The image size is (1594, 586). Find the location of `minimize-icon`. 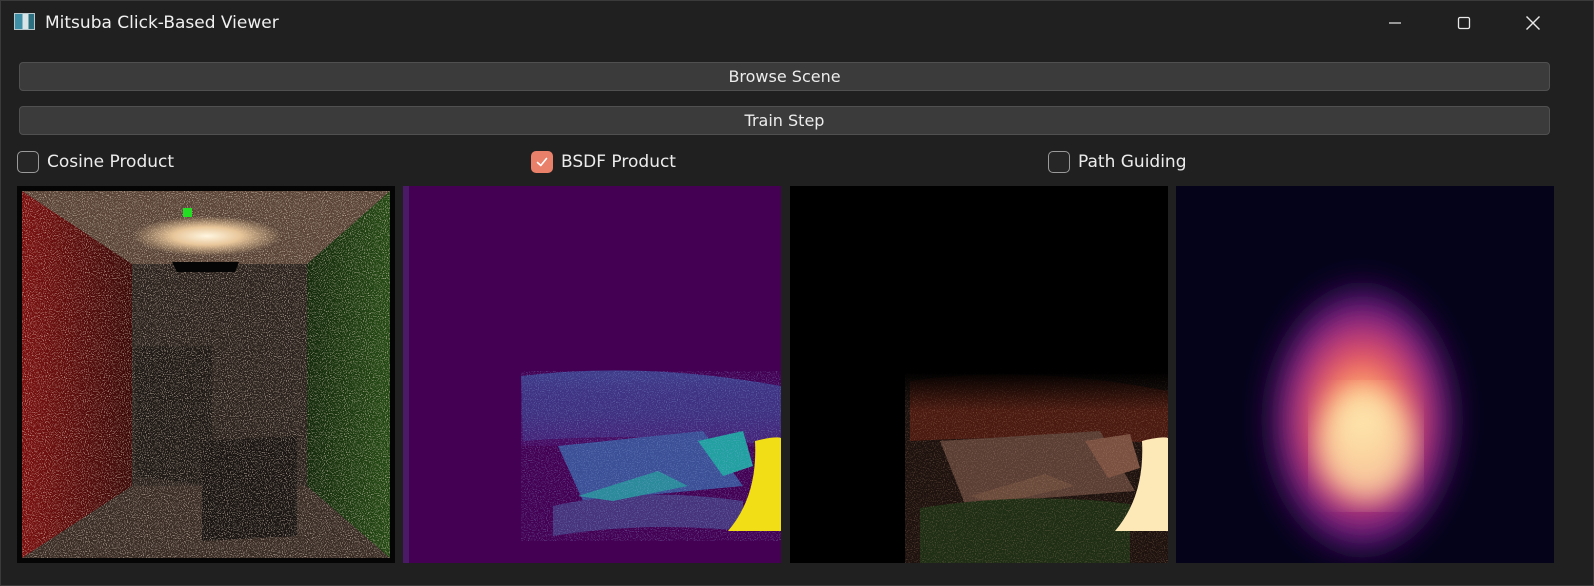

minimize-icon is located at coordinates (1395, 23).